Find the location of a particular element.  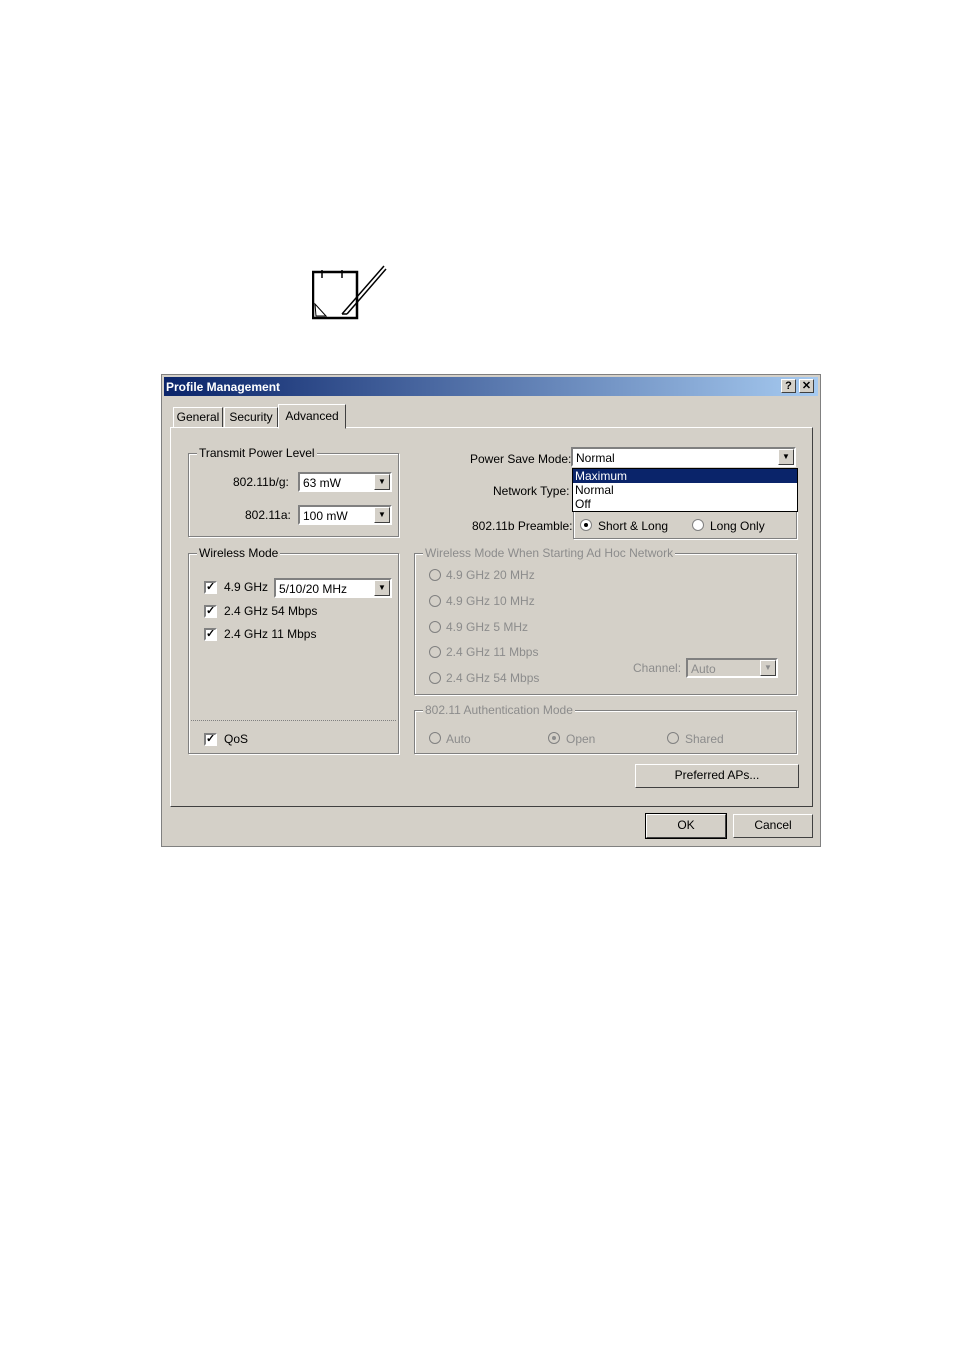

qos-label: QoS is located at coordinates (236, 739).